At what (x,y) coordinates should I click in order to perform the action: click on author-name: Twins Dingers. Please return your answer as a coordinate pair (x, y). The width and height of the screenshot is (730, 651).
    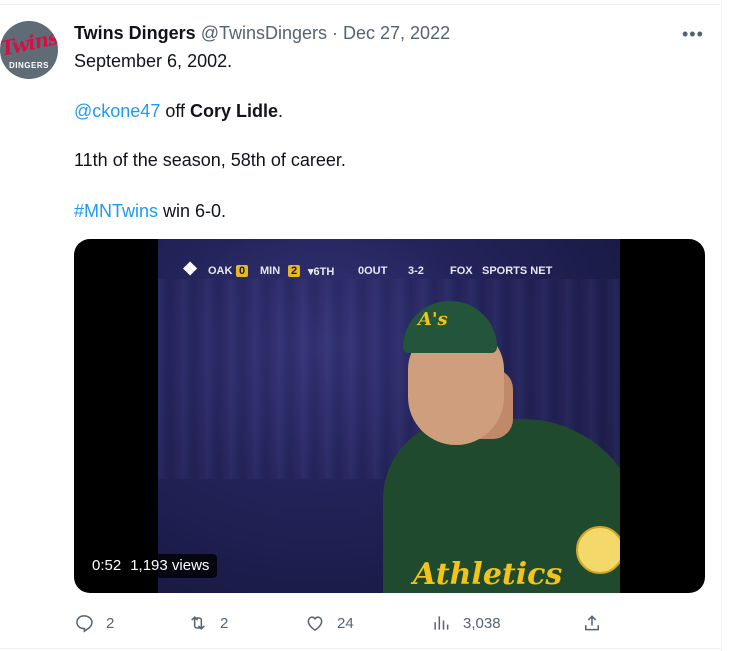
    Looking at the image, I should click on (135, 33).